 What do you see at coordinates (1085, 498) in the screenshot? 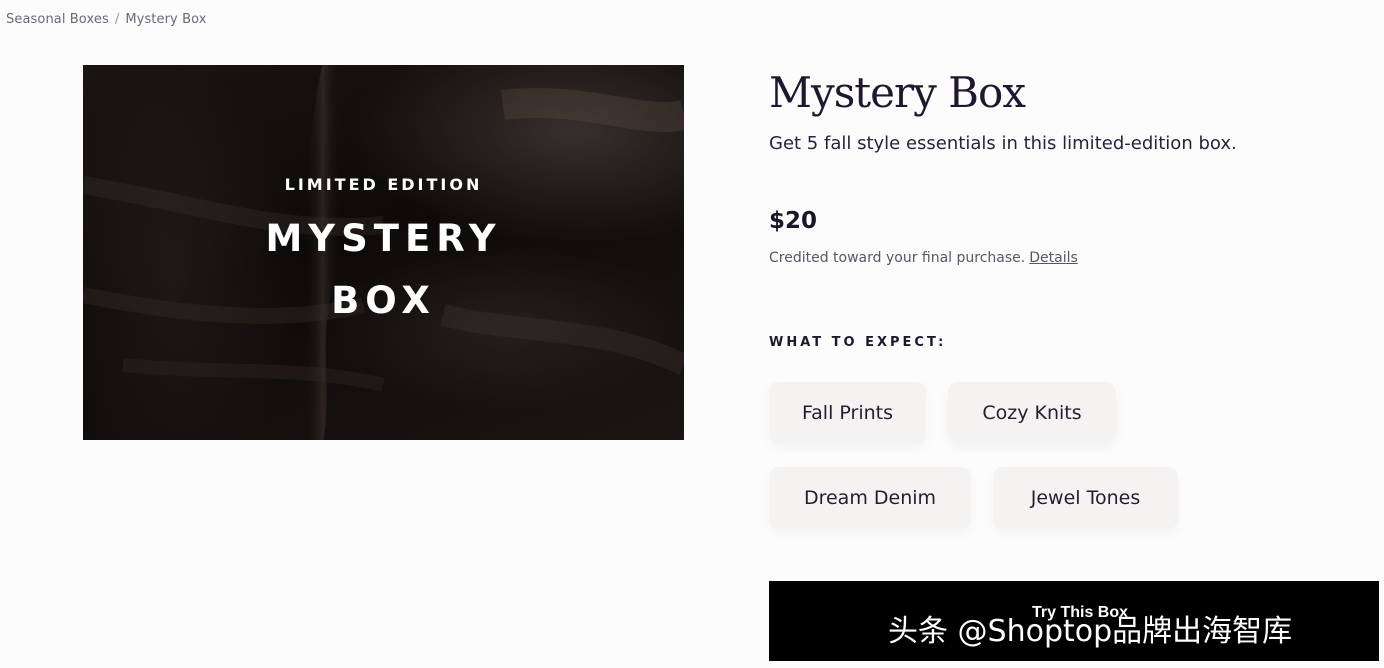
I see `expect-tag-jewel-tones: Jewel Tones` at bounding box center [1085, 498].